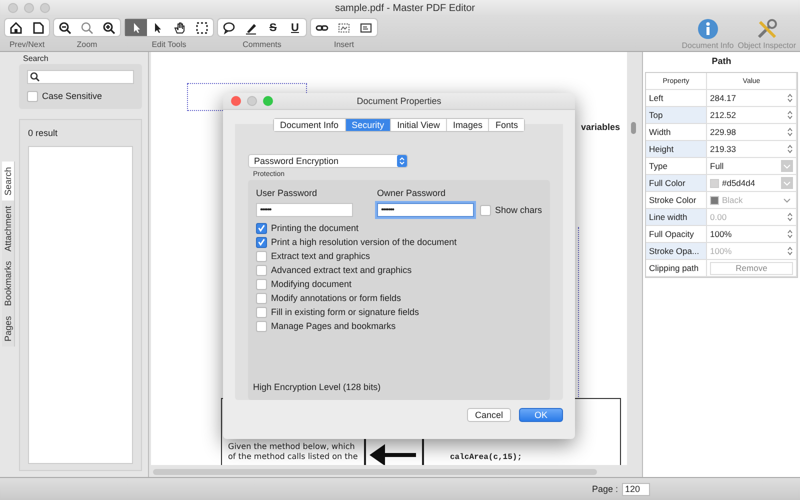 The width and height of the screenshot is (800, 500). I want to click on toolbar-label: Zoom, so click(87, 44).